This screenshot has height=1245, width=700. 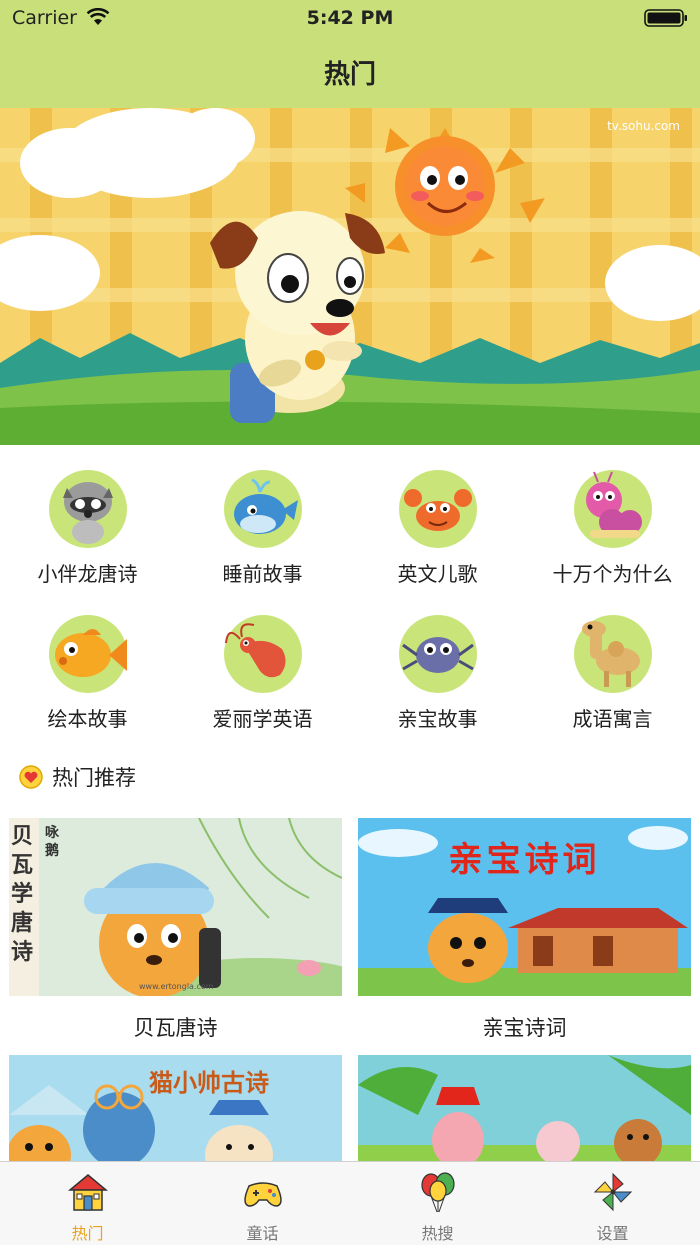 I want to click on gamepad-icon, so click(x=262, y=1194).